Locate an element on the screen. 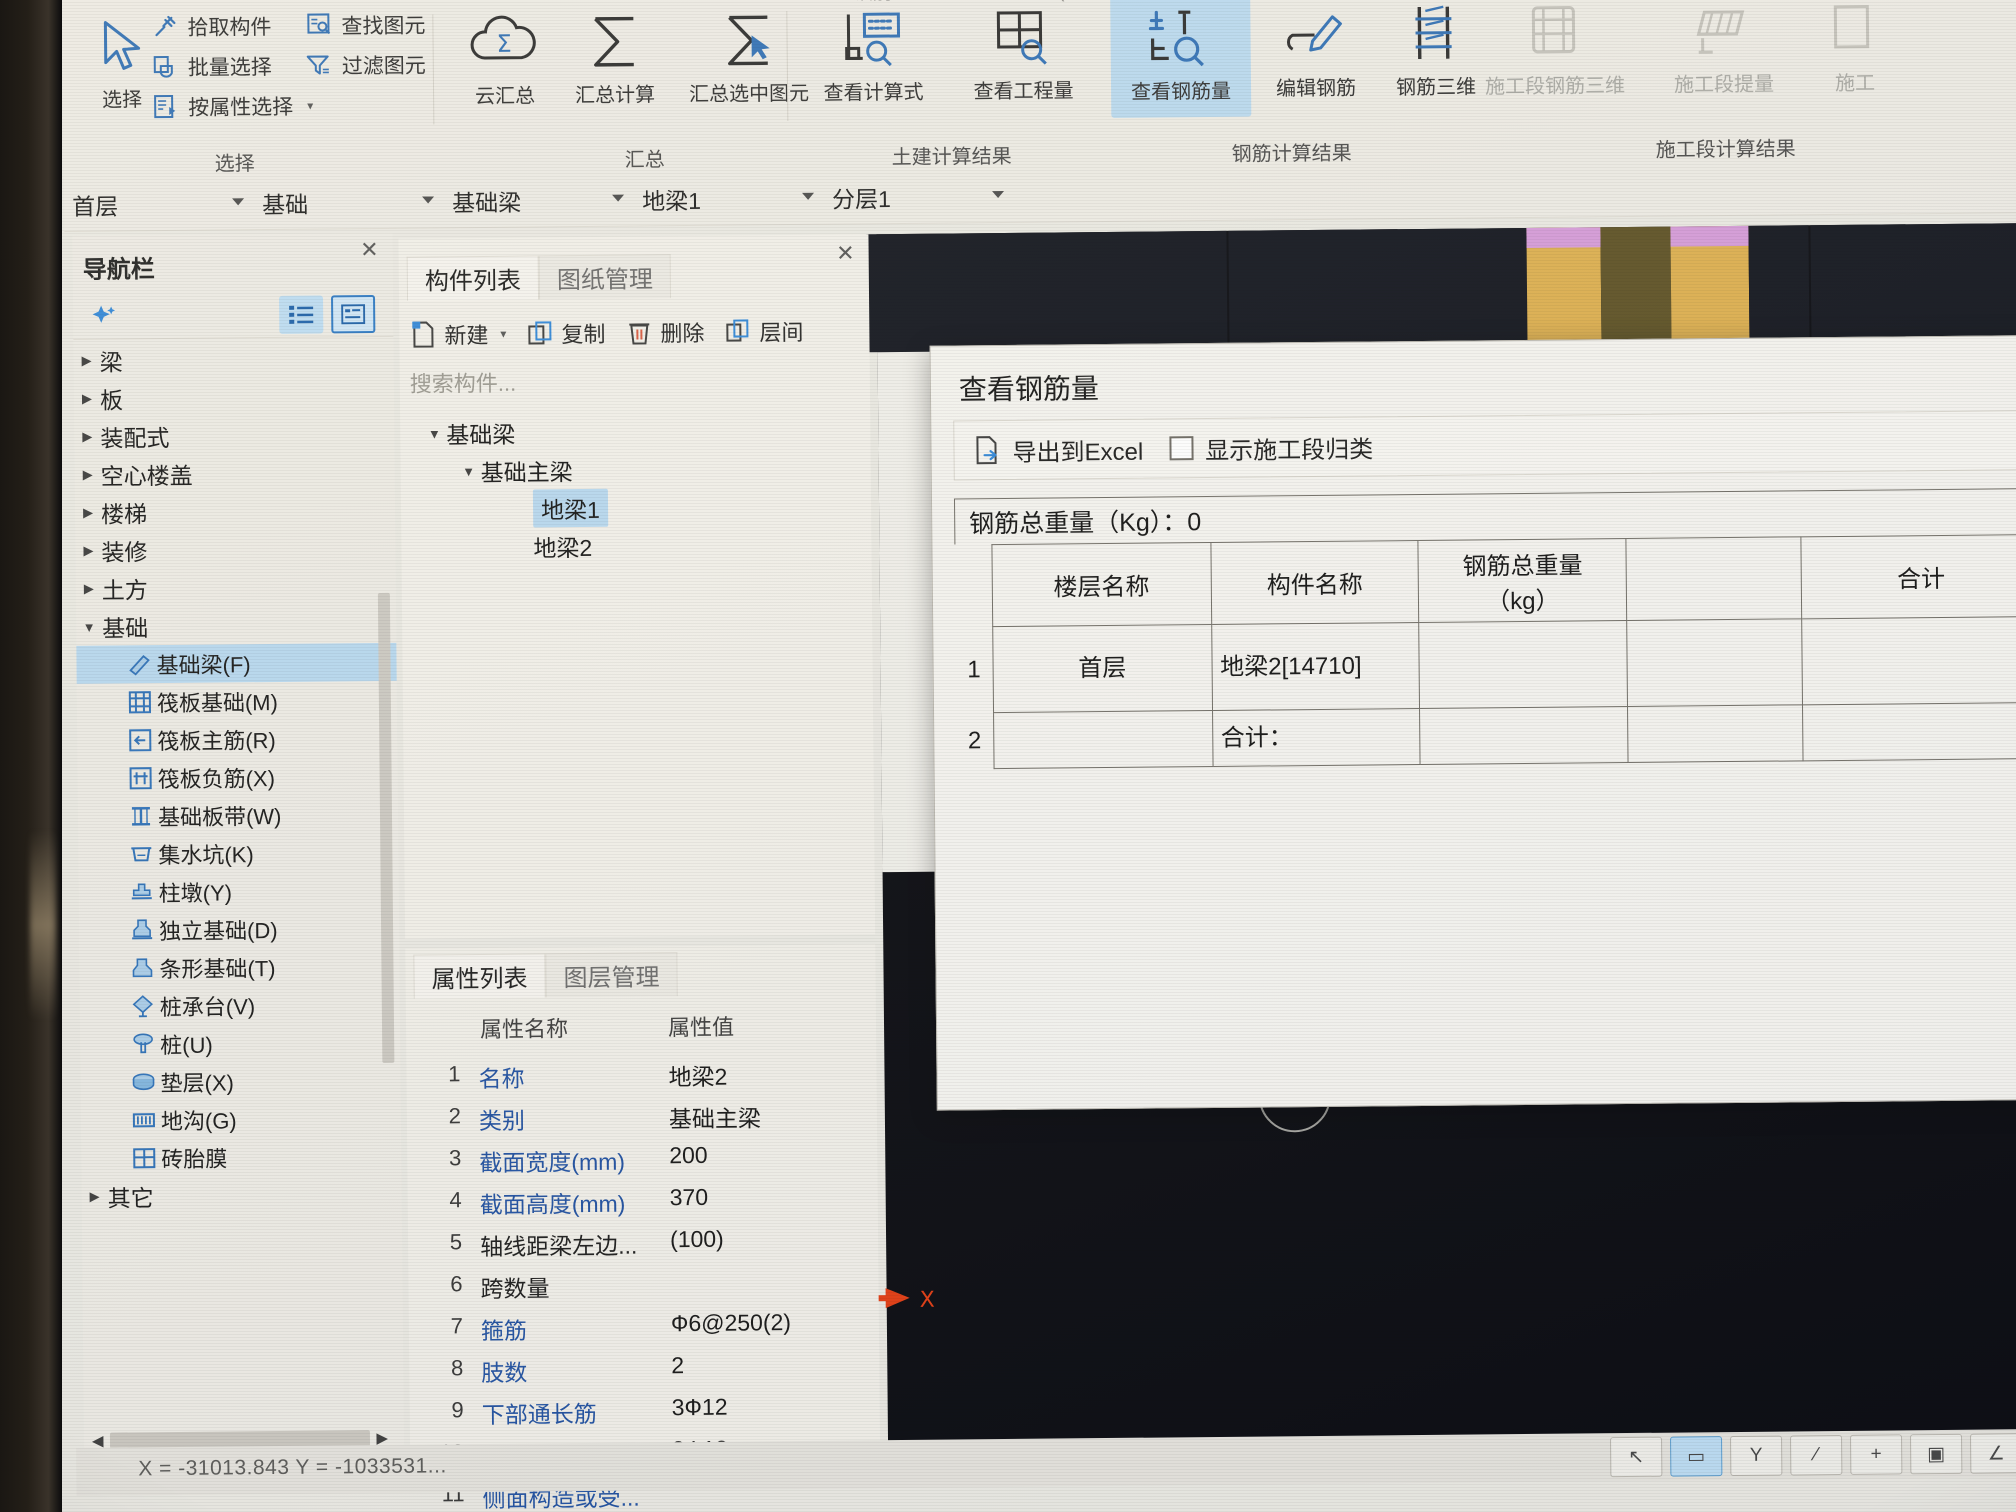  filter-element-button: 过滤图元 is located at coordinates (365, 65).